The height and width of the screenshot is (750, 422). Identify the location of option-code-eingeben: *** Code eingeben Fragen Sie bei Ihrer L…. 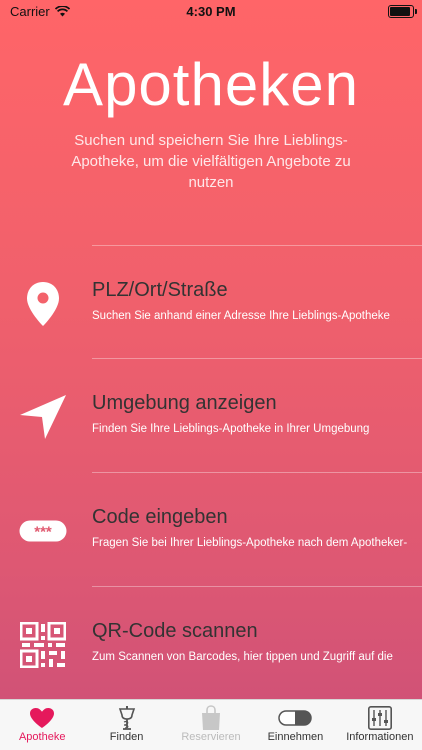
(211, 529).